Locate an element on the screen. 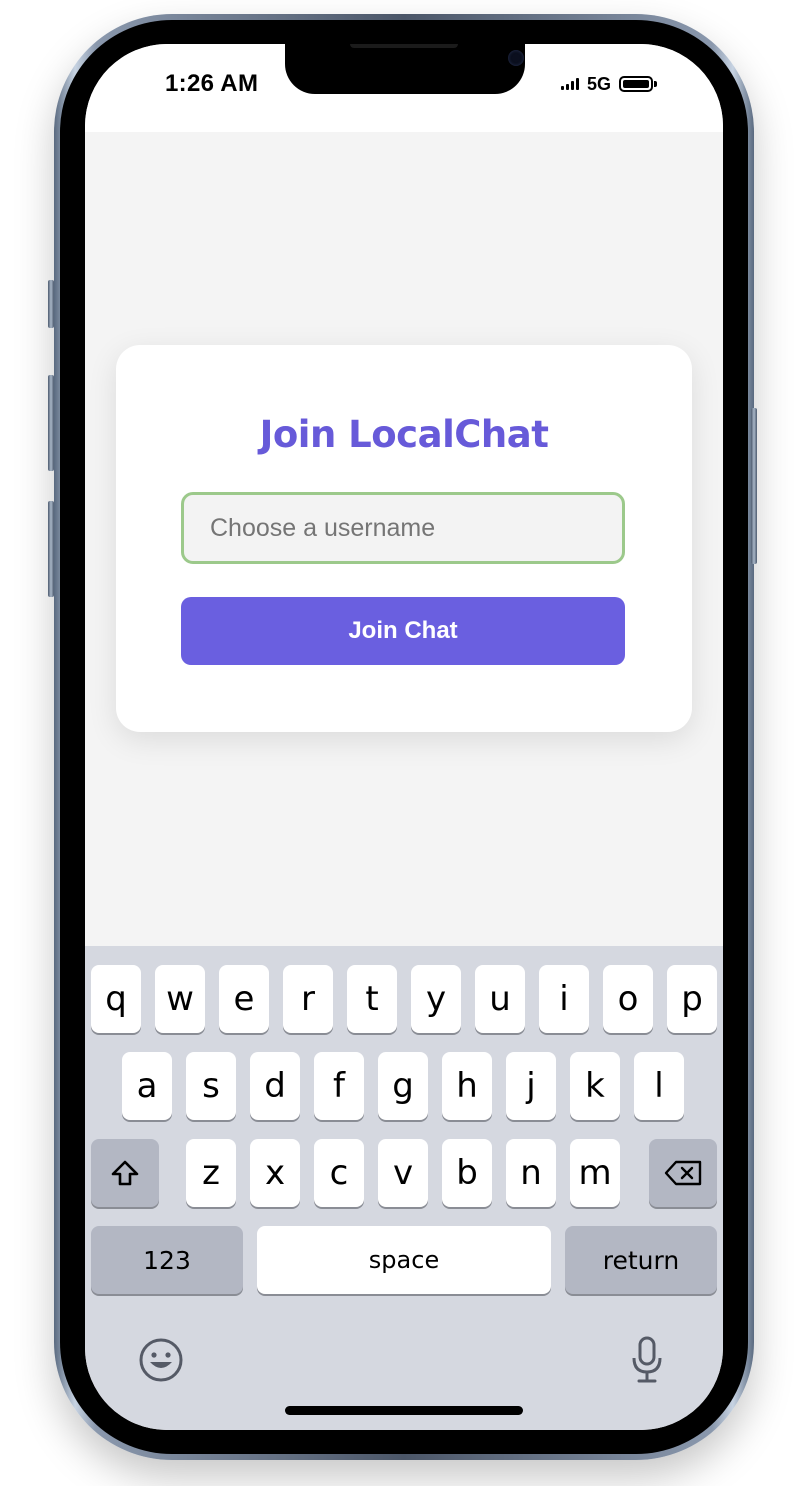 The height and width of the screenshot is (1486, 802). key-f: f is located at coordinates (339, 1086).